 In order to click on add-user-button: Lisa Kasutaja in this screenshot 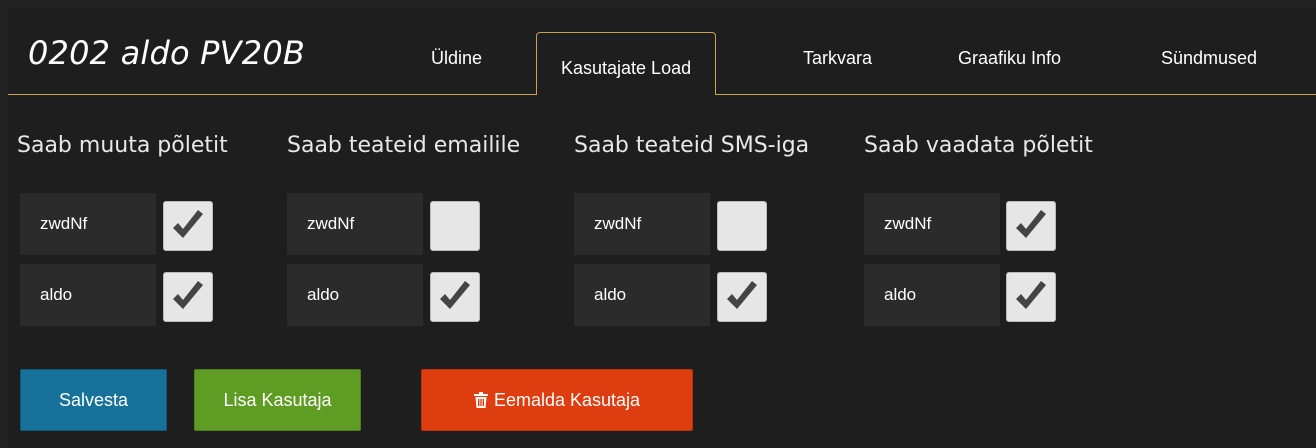, I will do `click(277, 400)`.